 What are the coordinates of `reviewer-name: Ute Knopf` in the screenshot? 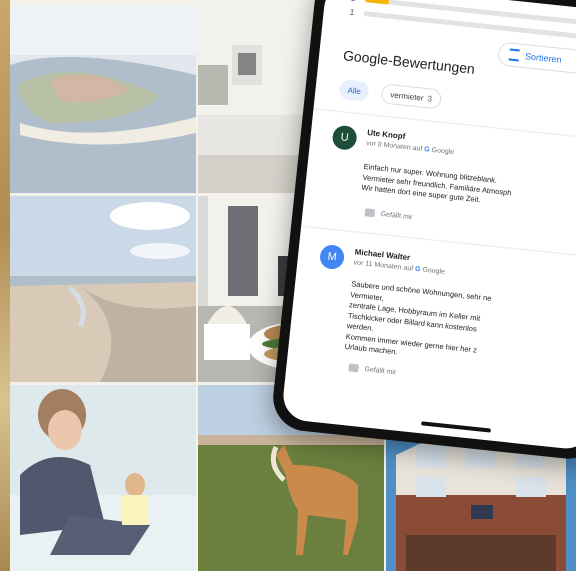 It's located at (386, 134).